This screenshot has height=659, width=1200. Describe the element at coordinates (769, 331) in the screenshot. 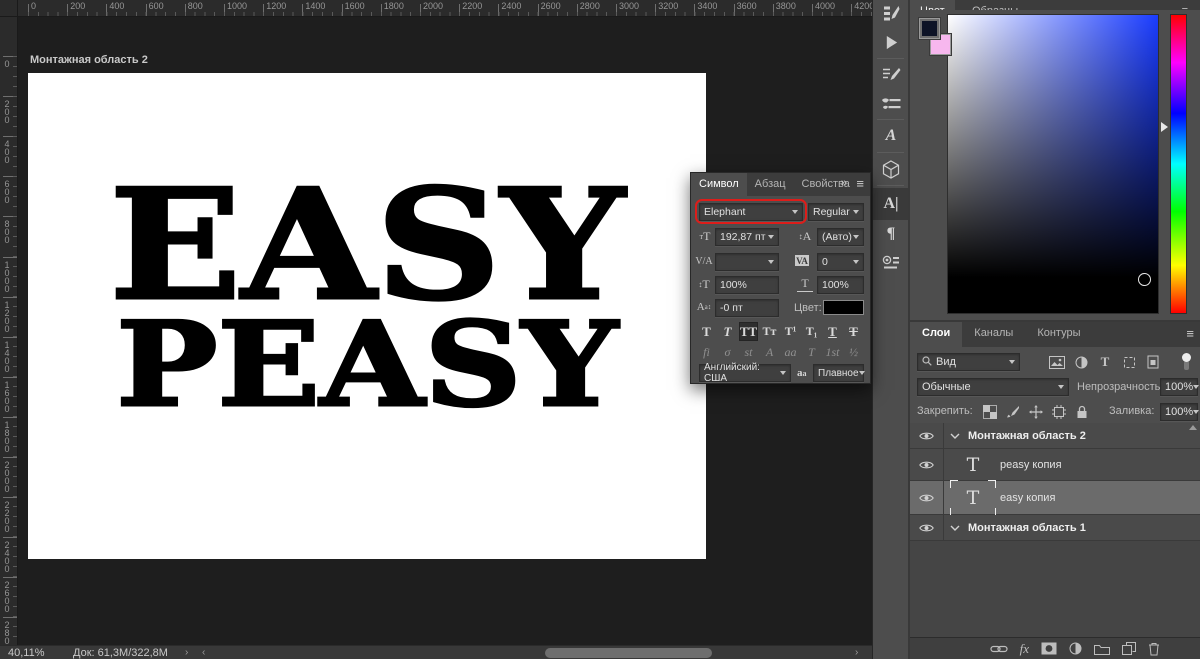

I see `small-caps-button: Tт` at that location.